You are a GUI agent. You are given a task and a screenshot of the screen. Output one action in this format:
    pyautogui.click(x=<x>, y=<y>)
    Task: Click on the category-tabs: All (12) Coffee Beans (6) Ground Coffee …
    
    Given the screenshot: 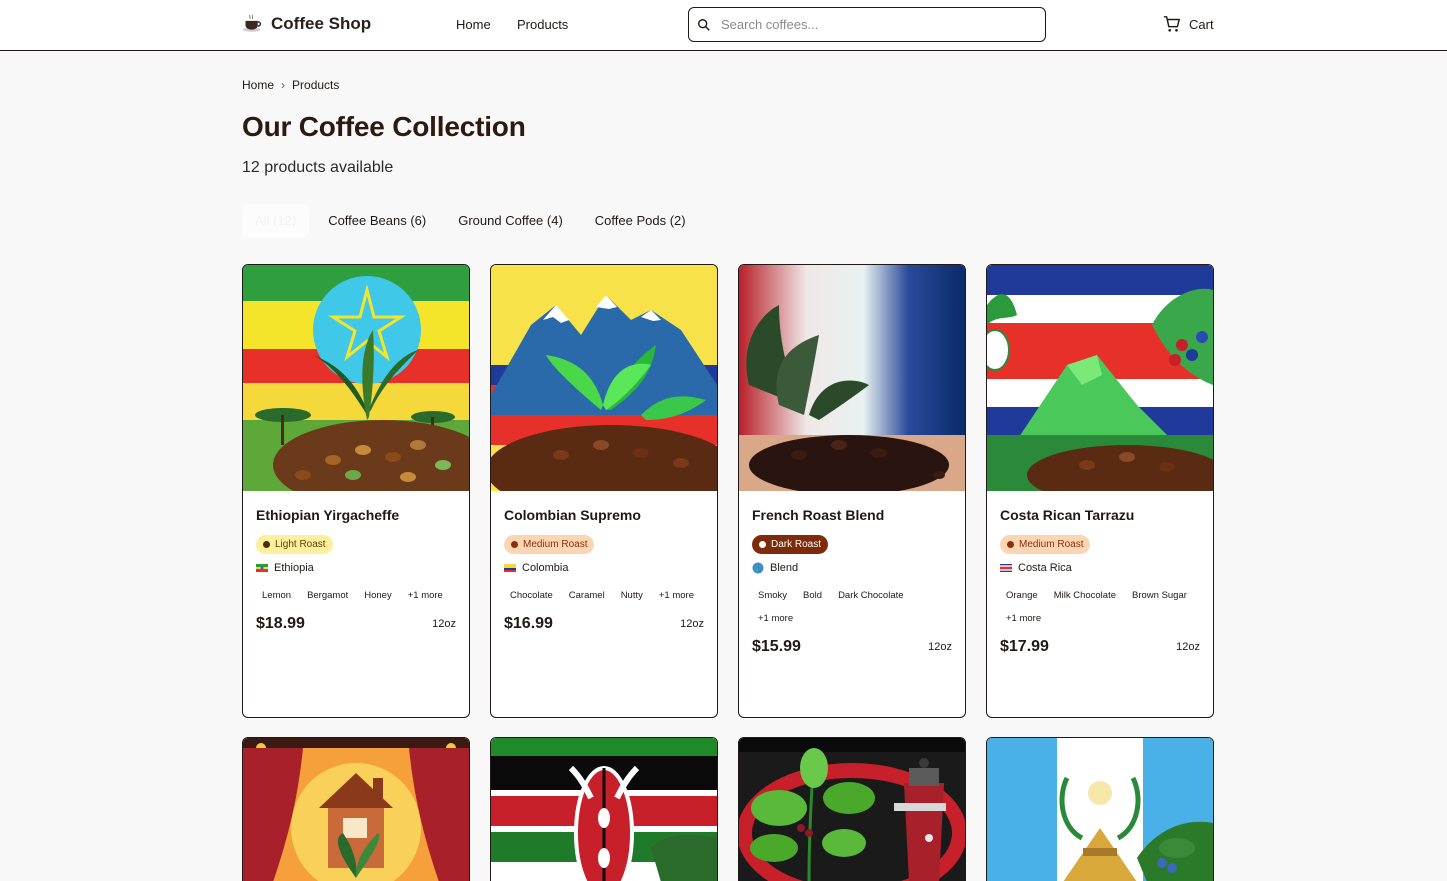 What is the action you would take?
    pyautogui.click(x=473, y=221)
    